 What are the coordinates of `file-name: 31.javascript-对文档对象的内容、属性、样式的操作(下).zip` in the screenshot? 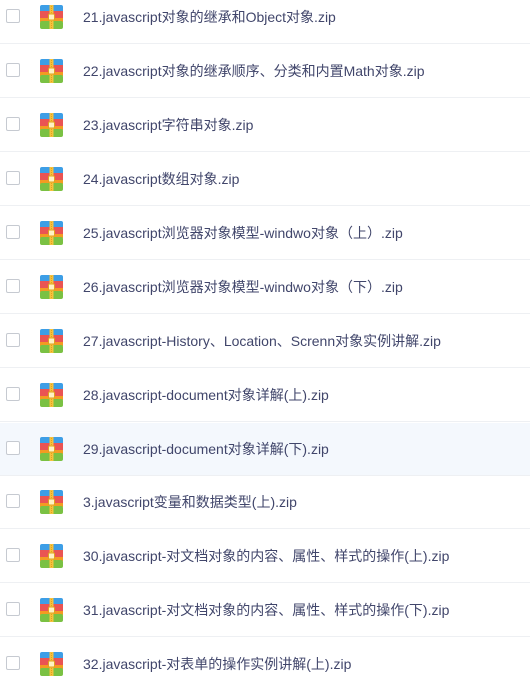 It's located at (266, 610).